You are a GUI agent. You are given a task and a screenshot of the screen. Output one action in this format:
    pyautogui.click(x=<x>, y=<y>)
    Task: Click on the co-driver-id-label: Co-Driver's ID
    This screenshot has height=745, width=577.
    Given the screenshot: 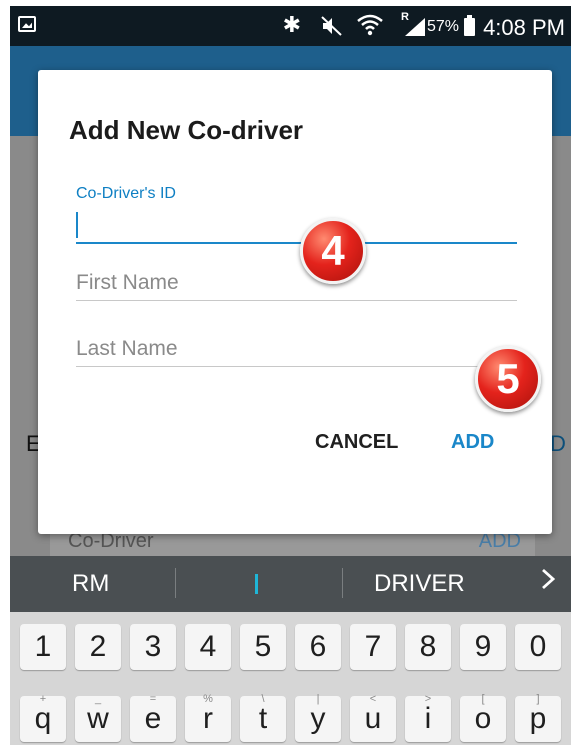 What is the action you would take?
    pyautogui.click(x=126, y=193)
    